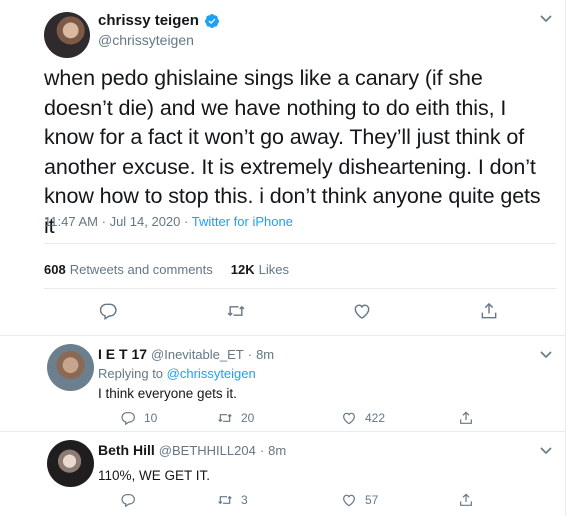 This screenshot has width=576, height=516. I want to click on likes-stat: 12K Likes, so click(260, 269).